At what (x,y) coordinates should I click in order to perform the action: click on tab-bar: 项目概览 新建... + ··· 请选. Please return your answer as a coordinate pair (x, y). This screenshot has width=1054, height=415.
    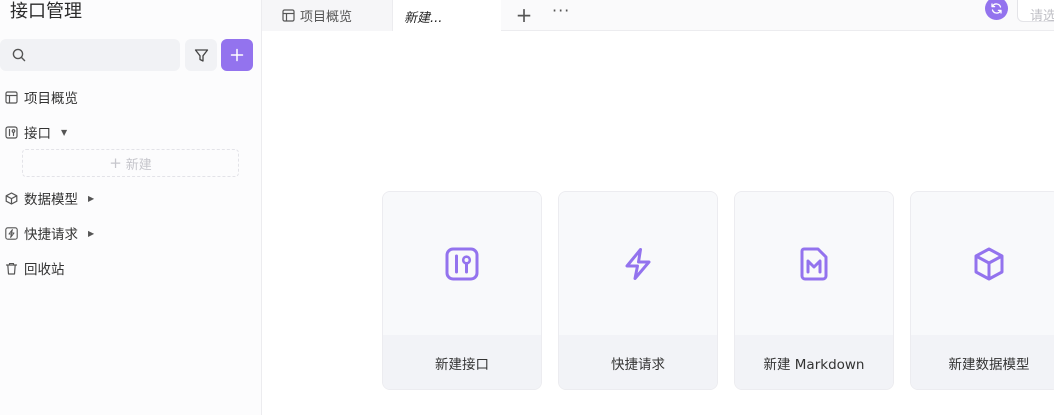
    Looking at the image, I should click on (658, 16).